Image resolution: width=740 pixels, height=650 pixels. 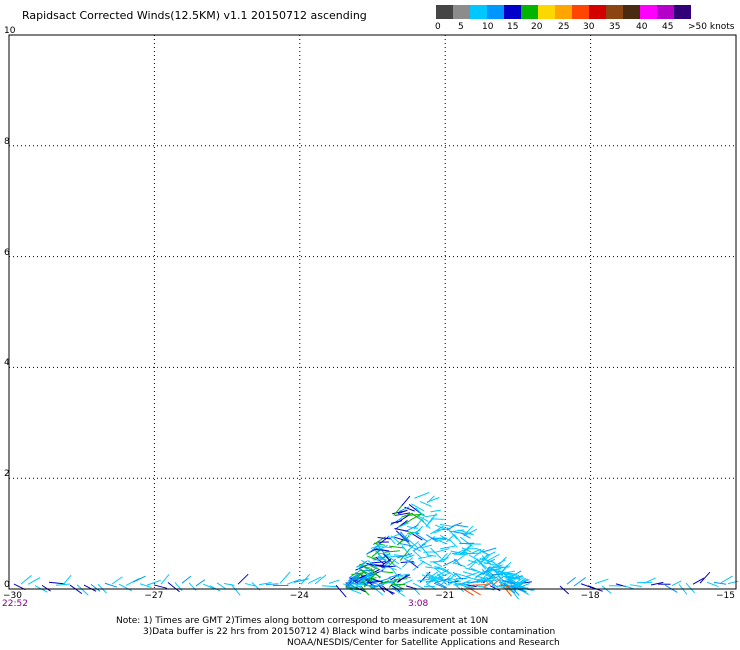 I want to click on y-tick-label: 2, so click(x=7, y=474).